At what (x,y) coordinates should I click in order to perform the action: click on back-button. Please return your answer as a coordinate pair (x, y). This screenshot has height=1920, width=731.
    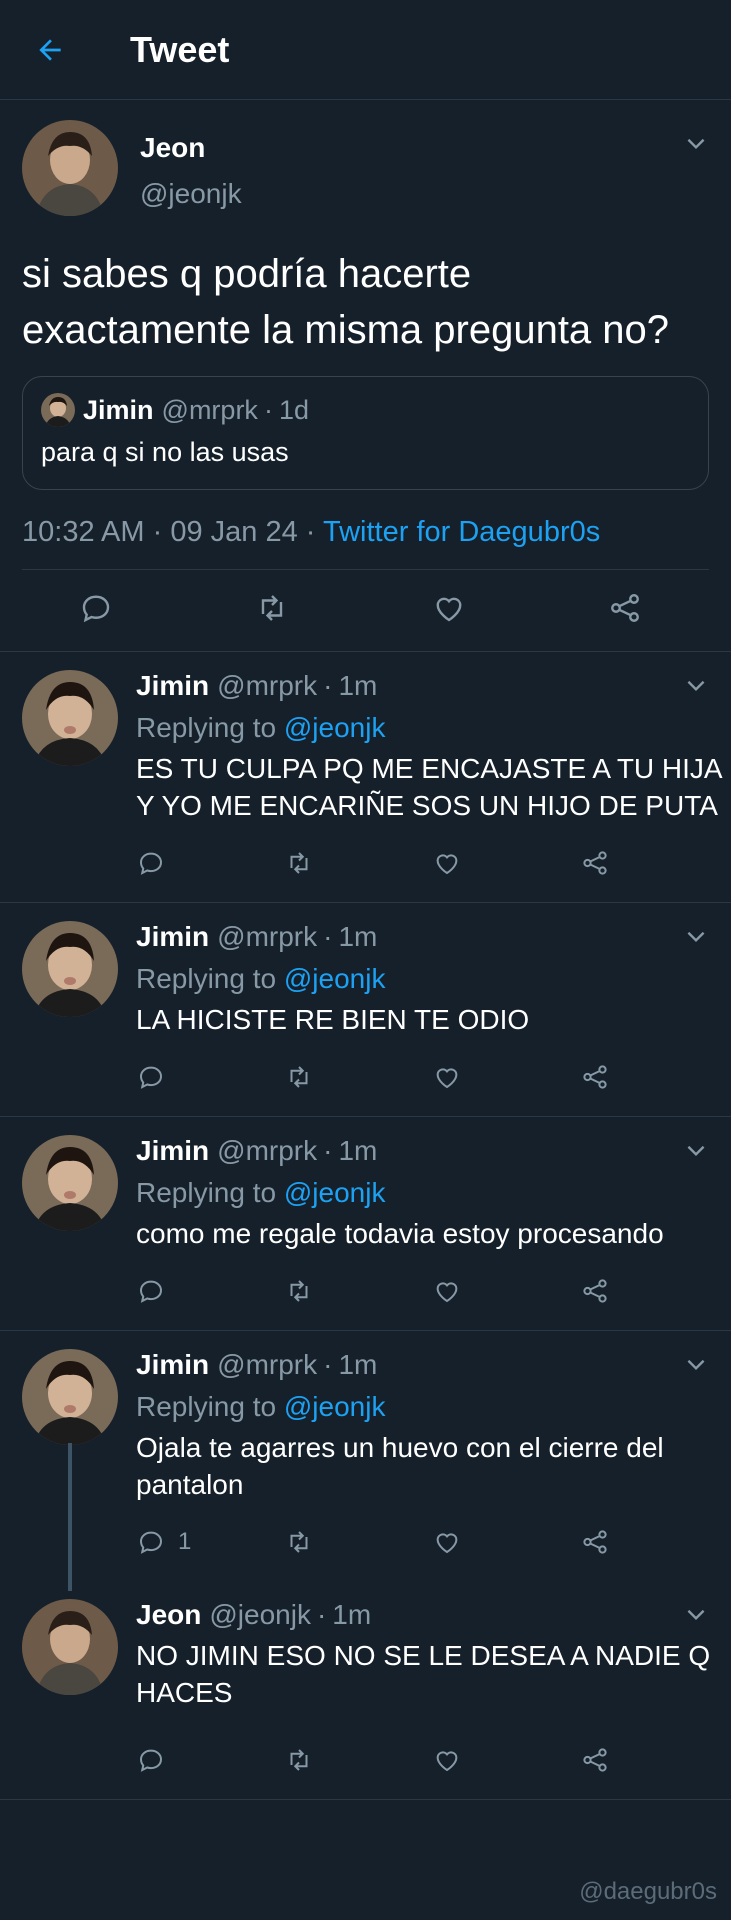
    Looking at the image, I should click on (50, 50).